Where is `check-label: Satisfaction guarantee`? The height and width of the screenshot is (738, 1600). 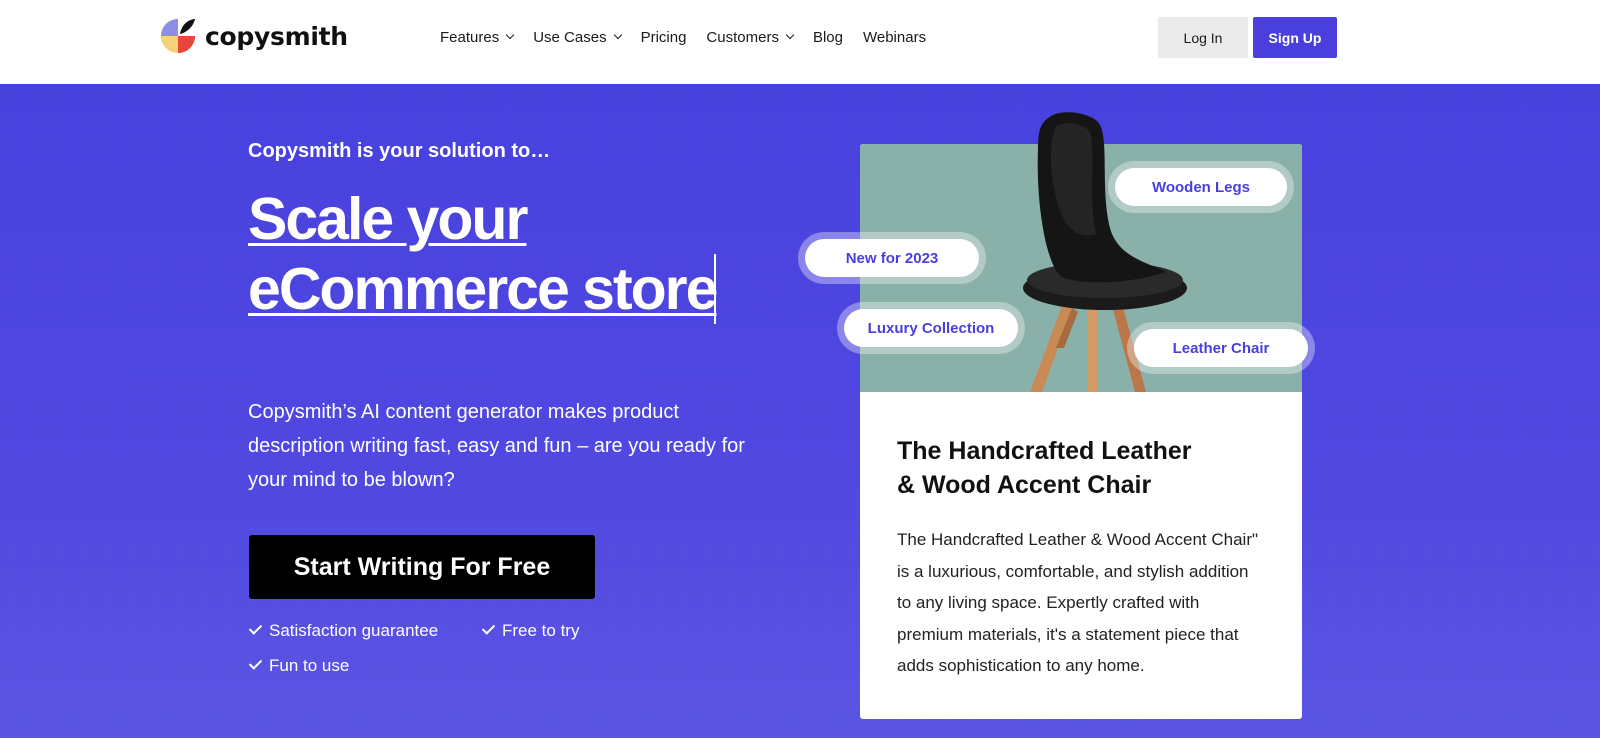 check-label: Satisfaction guarantee is located at coordinates (354, 630).